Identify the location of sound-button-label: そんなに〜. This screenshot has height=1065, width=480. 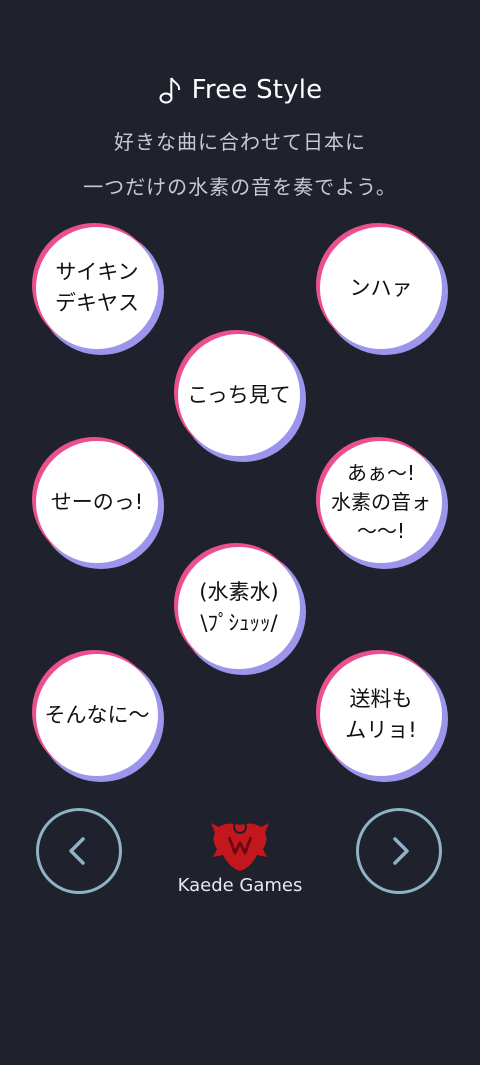
(97, 714).